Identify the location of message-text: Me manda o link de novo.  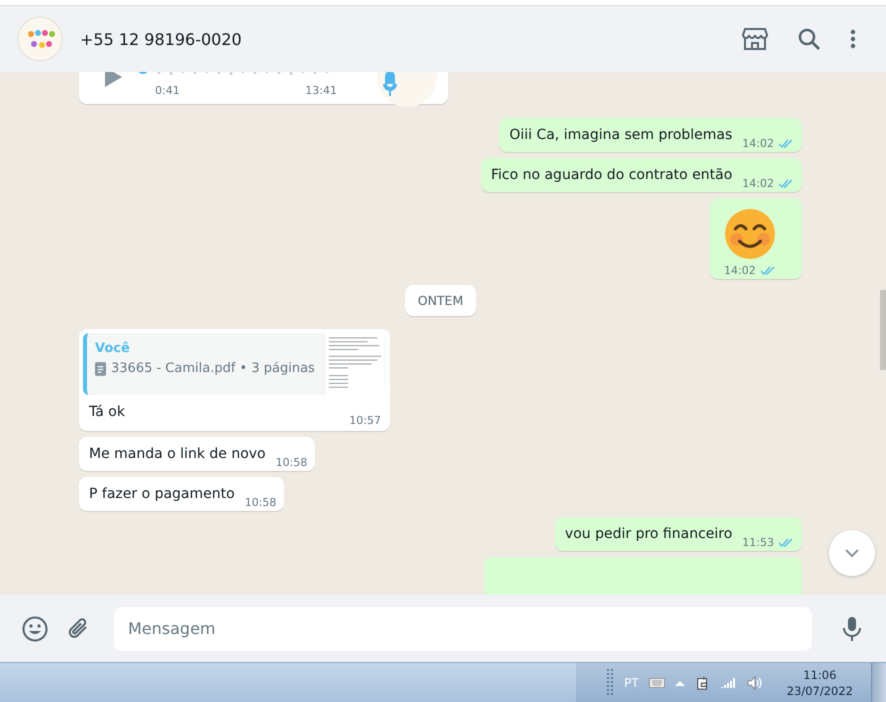
(177, 454).